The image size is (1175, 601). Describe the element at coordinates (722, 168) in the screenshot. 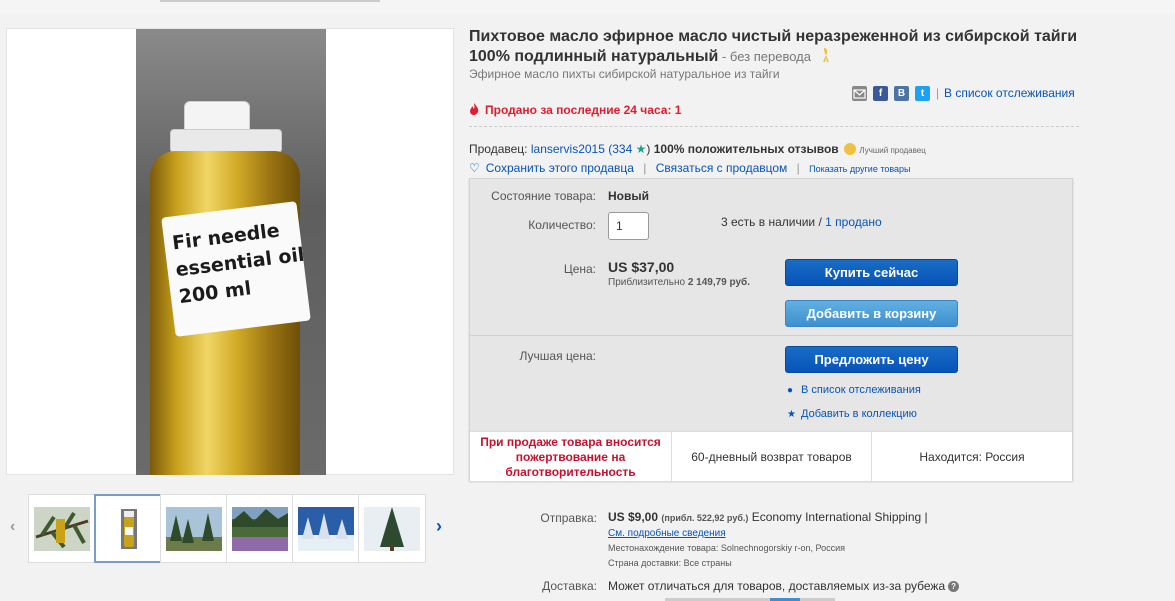

I see `contact-seller-link: Связаться с продавцом` at that location.